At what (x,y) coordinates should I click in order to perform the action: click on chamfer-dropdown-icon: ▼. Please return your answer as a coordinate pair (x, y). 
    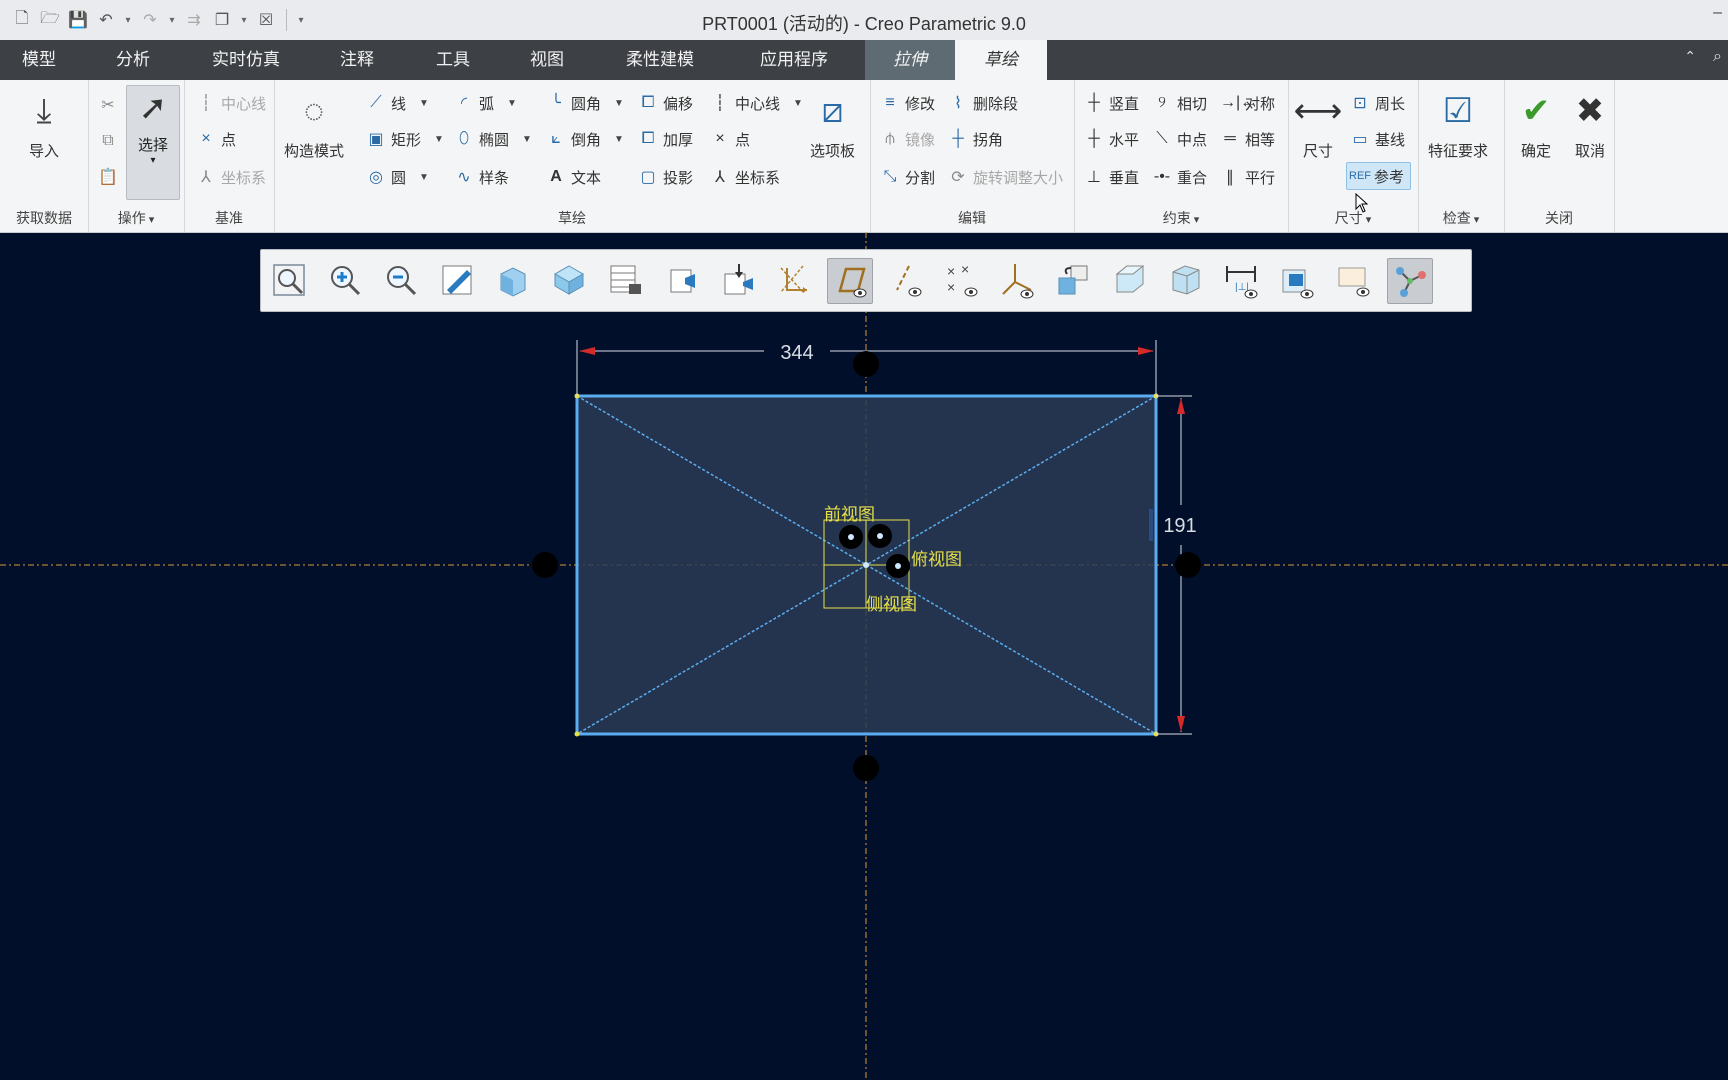
    Looking at the image, I should click on (619, 139).